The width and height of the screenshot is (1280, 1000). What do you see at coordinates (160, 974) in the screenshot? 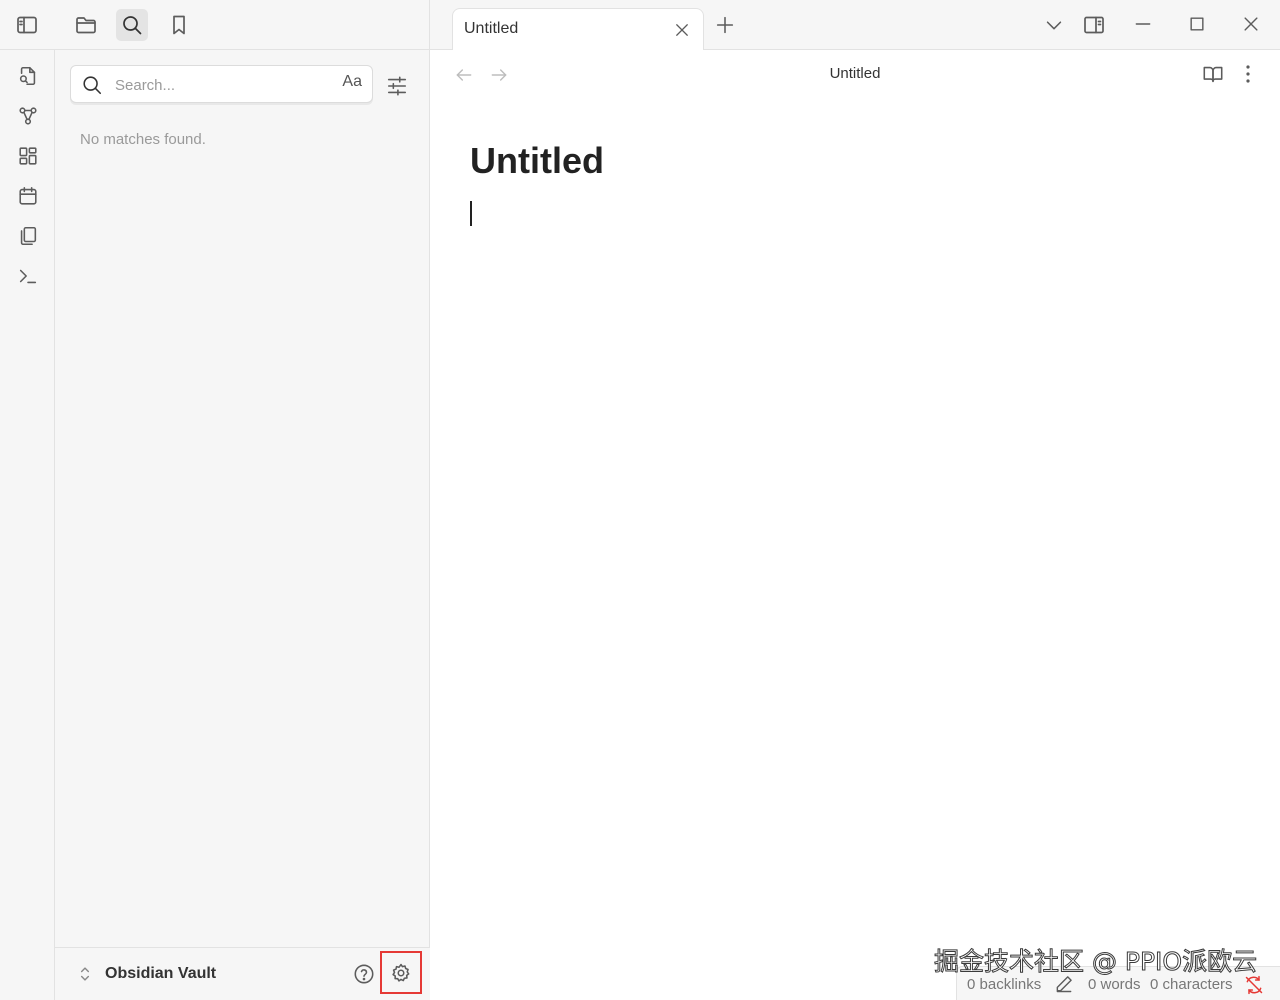
I see `vault-name: Obsidian Vault` at bounding box center [160, 974].